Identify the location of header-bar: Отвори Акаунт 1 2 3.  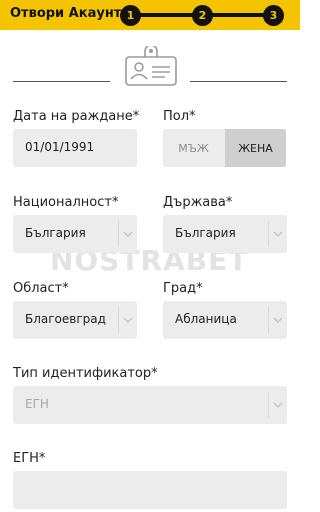
(150, 15).